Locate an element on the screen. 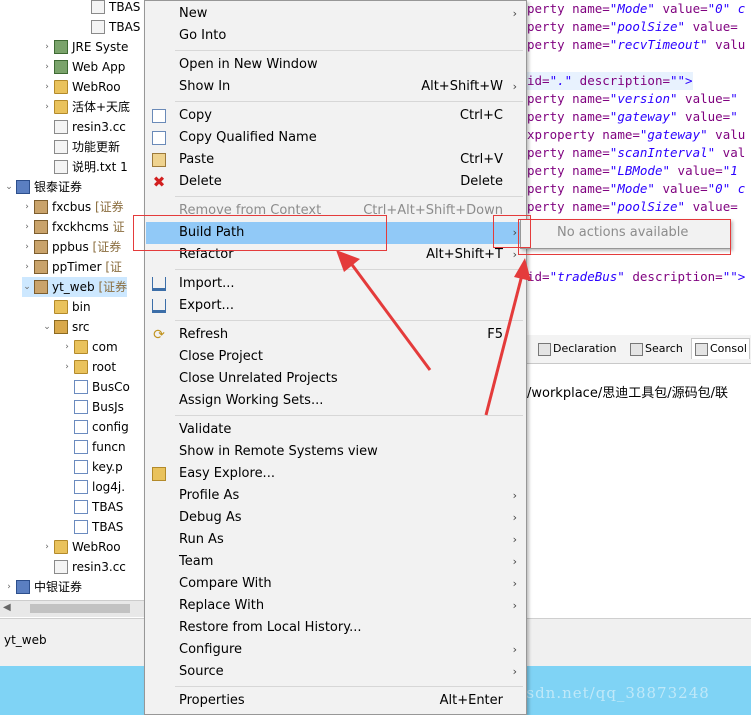  menu-item-source: Source › is located at coordinates (335, 672).